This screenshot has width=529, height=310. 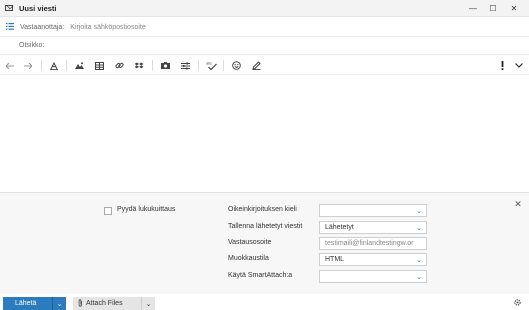 I want to click on attach-files-button: Attach Files ⌄, so click(x=114, y=303).